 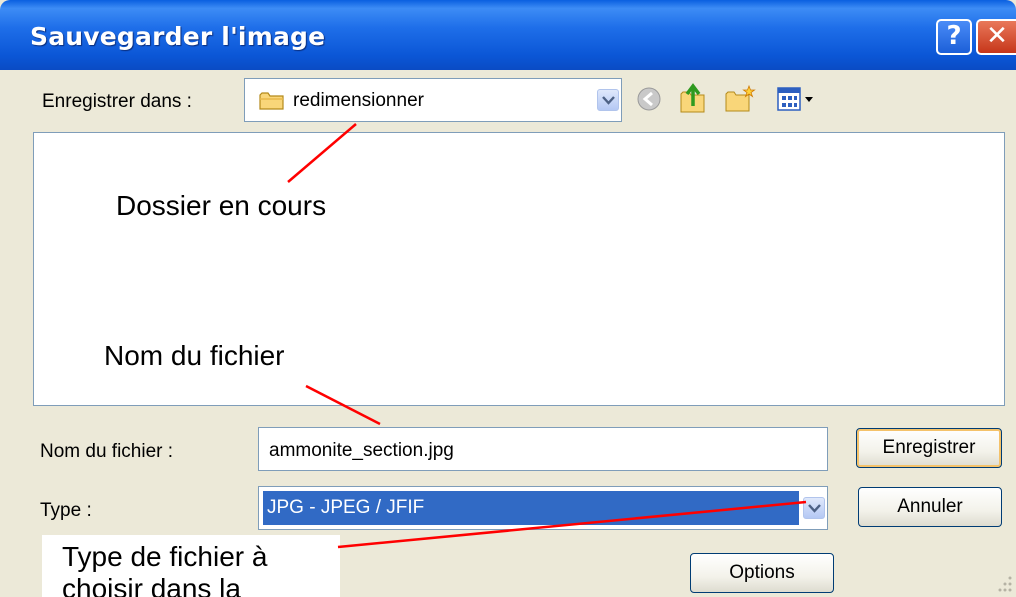 What do you see at coordinates (322, 153) in the screenshot?
I see `annotation-line-current-folder` at bounding box center [322, 153].